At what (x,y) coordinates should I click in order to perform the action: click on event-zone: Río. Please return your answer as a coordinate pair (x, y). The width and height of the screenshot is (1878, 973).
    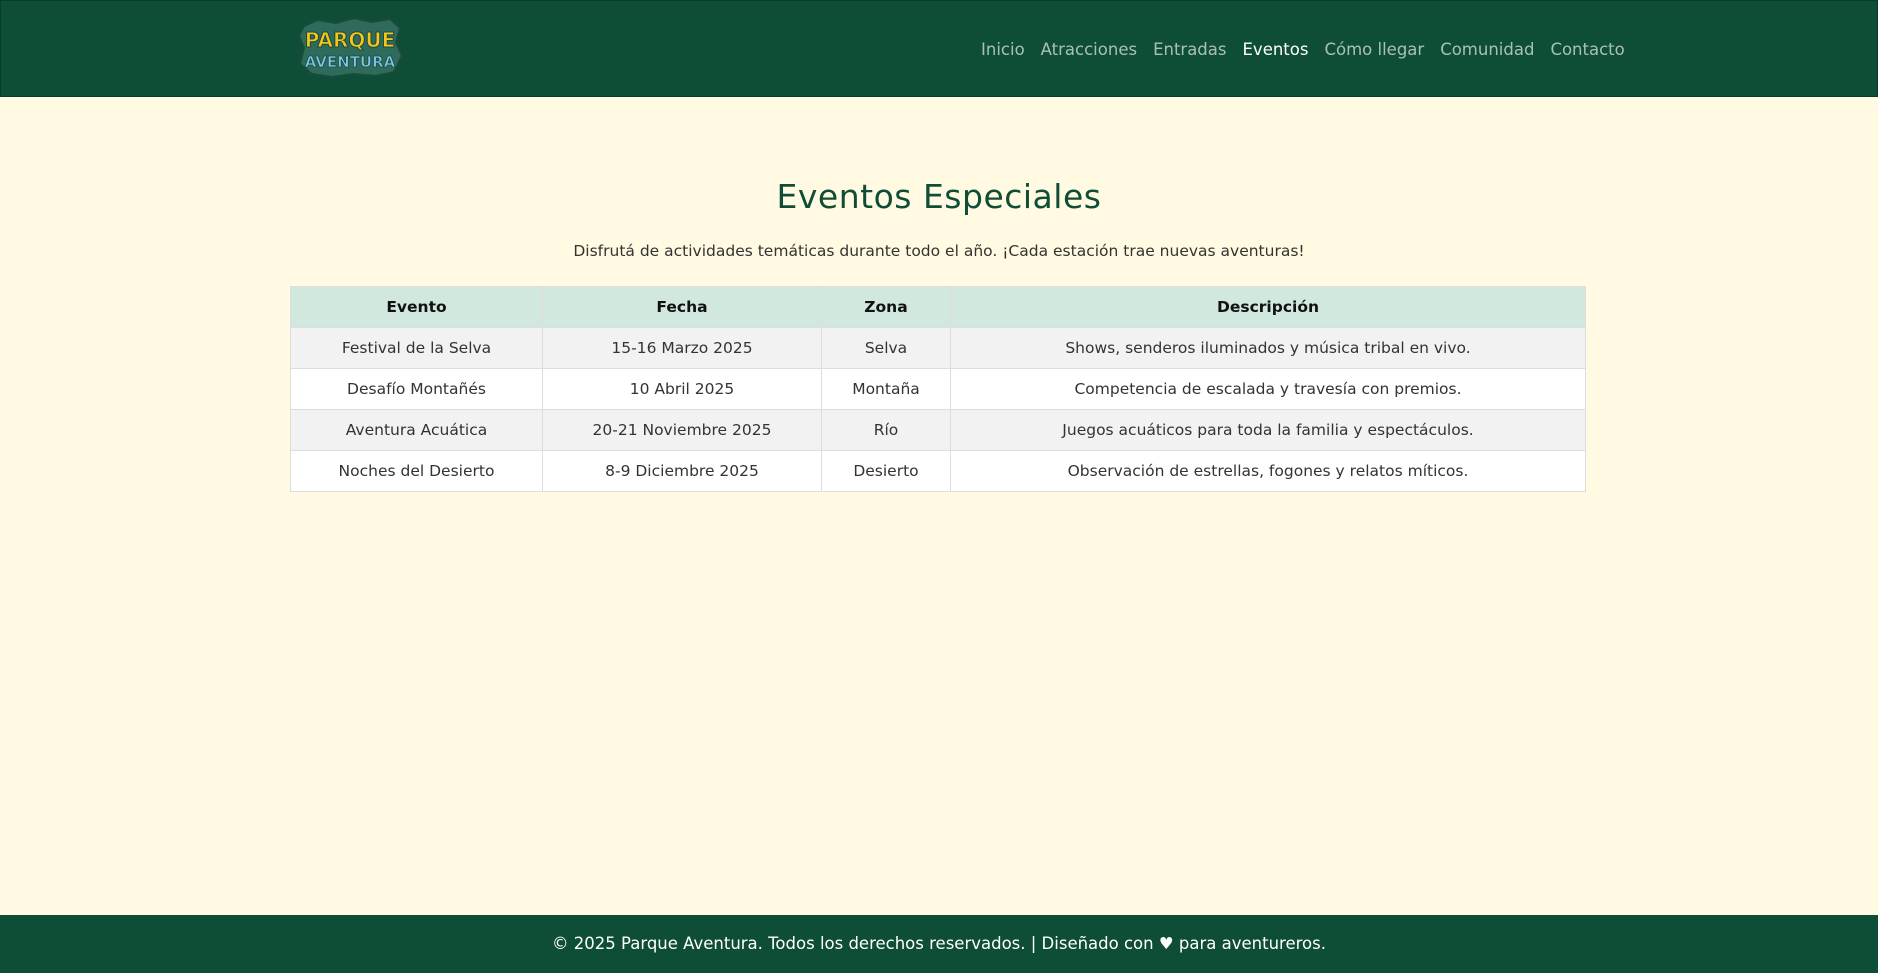
    Looking at the image, I should click on (886, 430).